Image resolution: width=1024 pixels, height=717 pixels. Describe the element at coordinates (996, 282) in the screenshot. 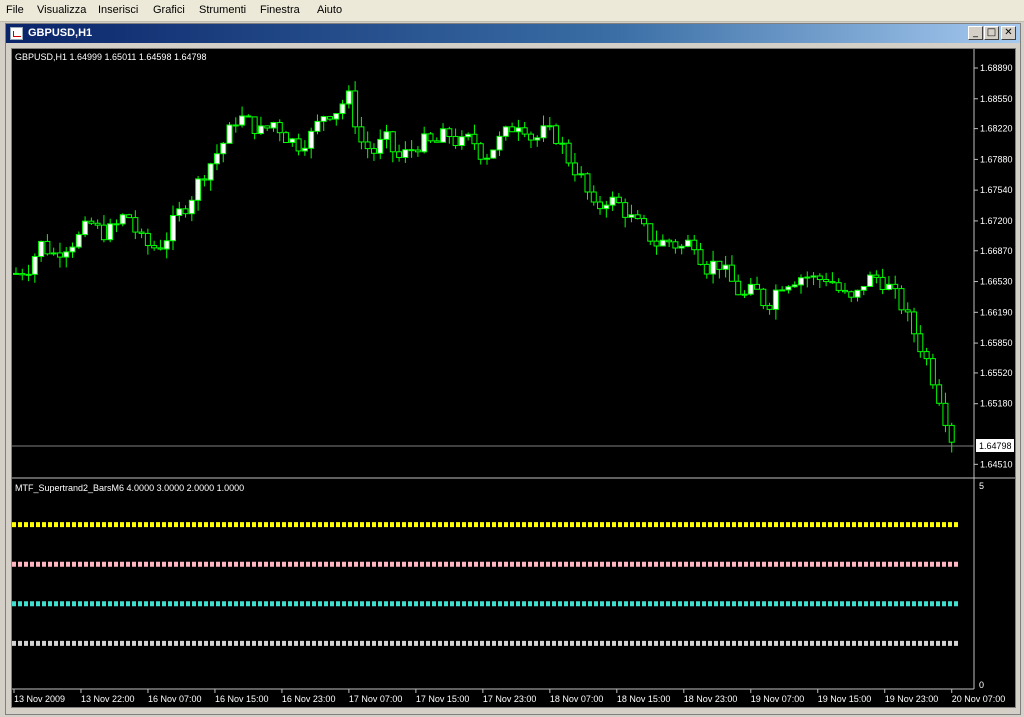

I see `price-tick-label: 1.66530` at that location.